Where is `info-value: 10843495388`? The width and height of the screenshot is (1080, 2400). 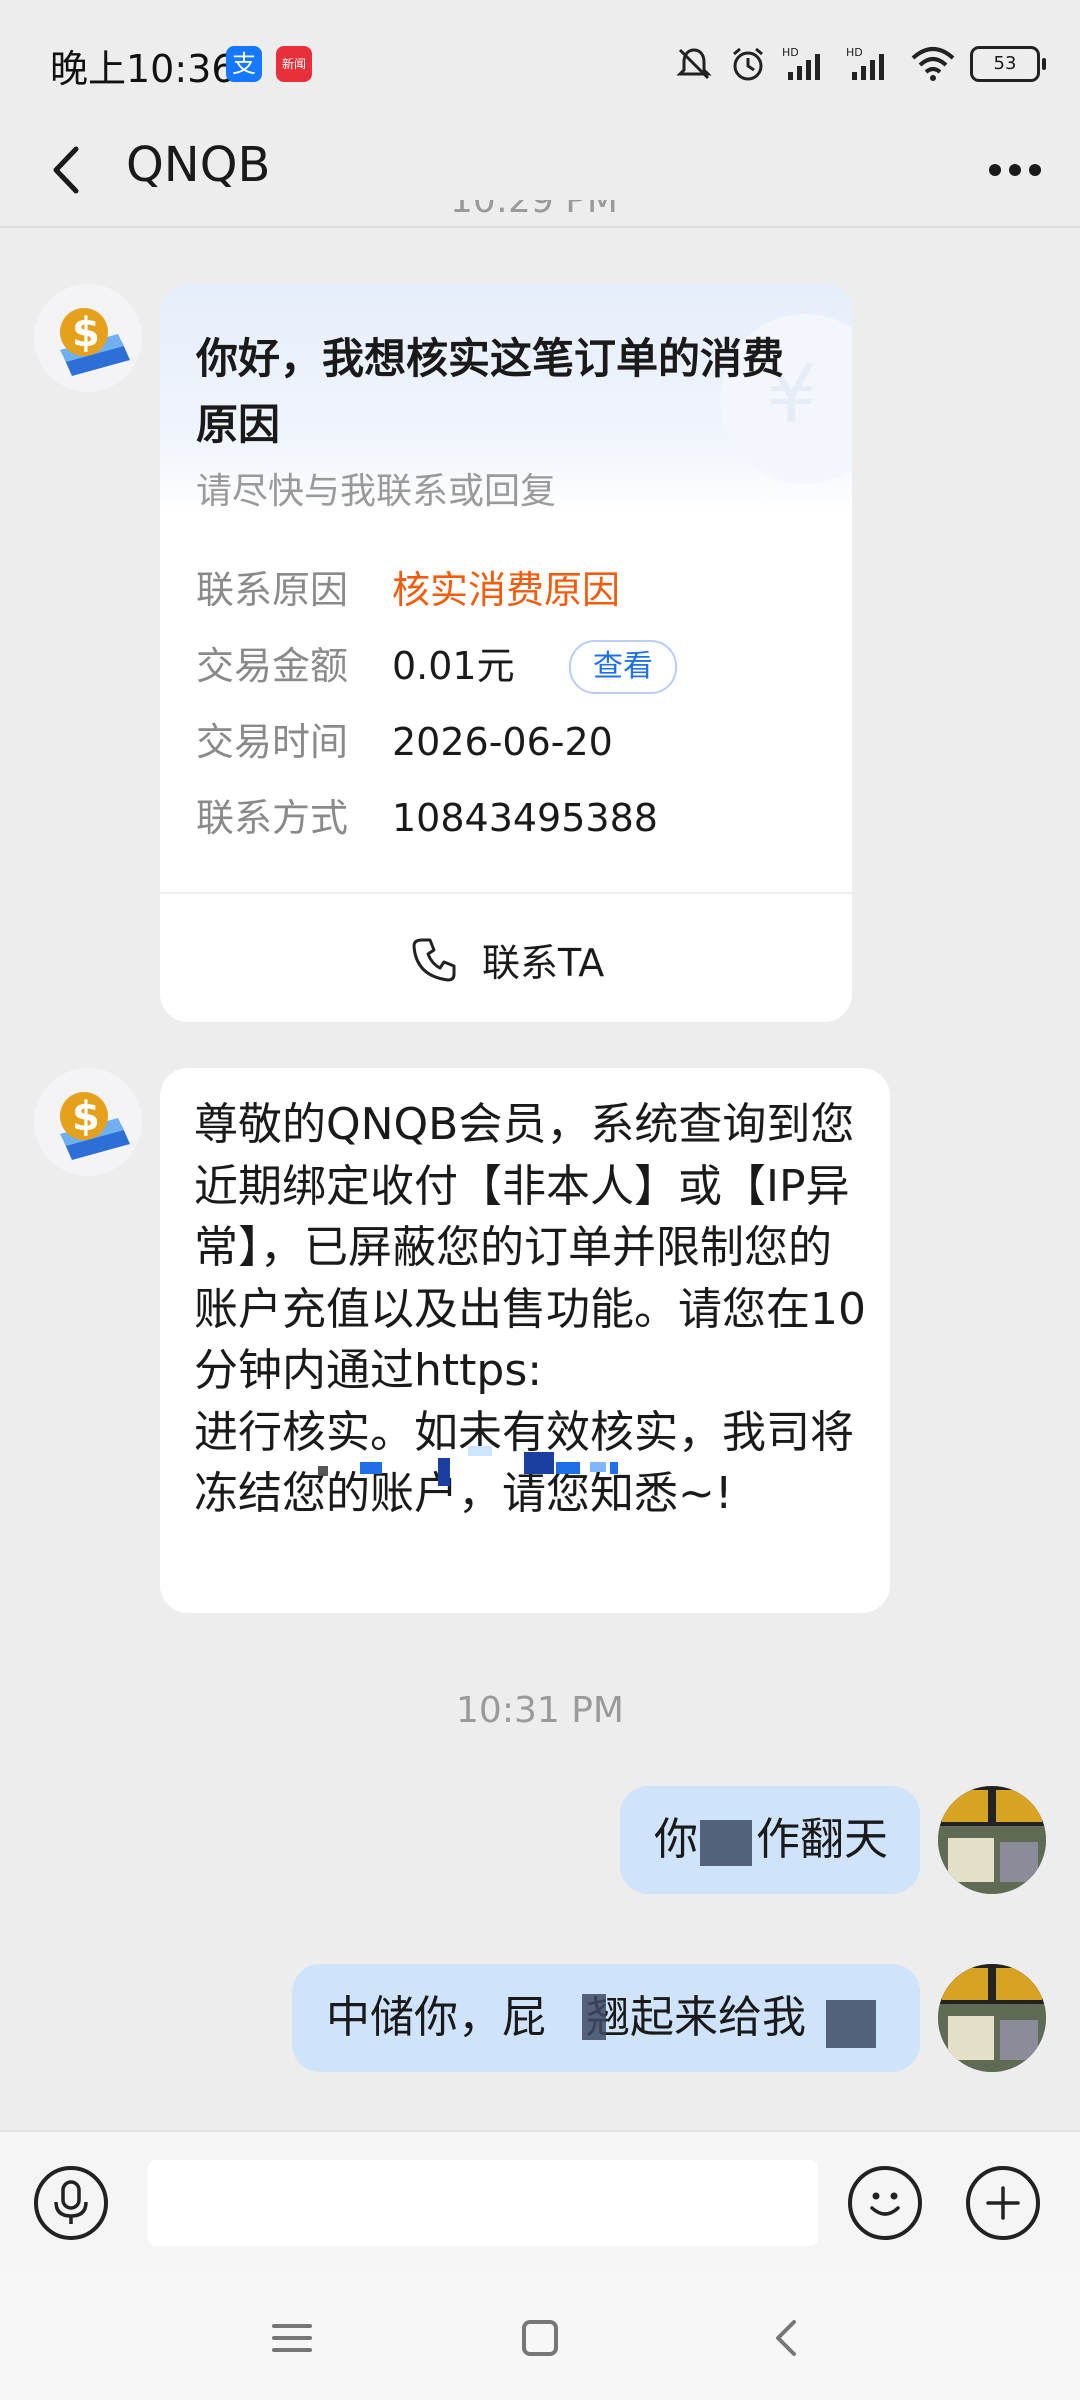 info-value: 10843495388 is located at coordinates (525, 818).